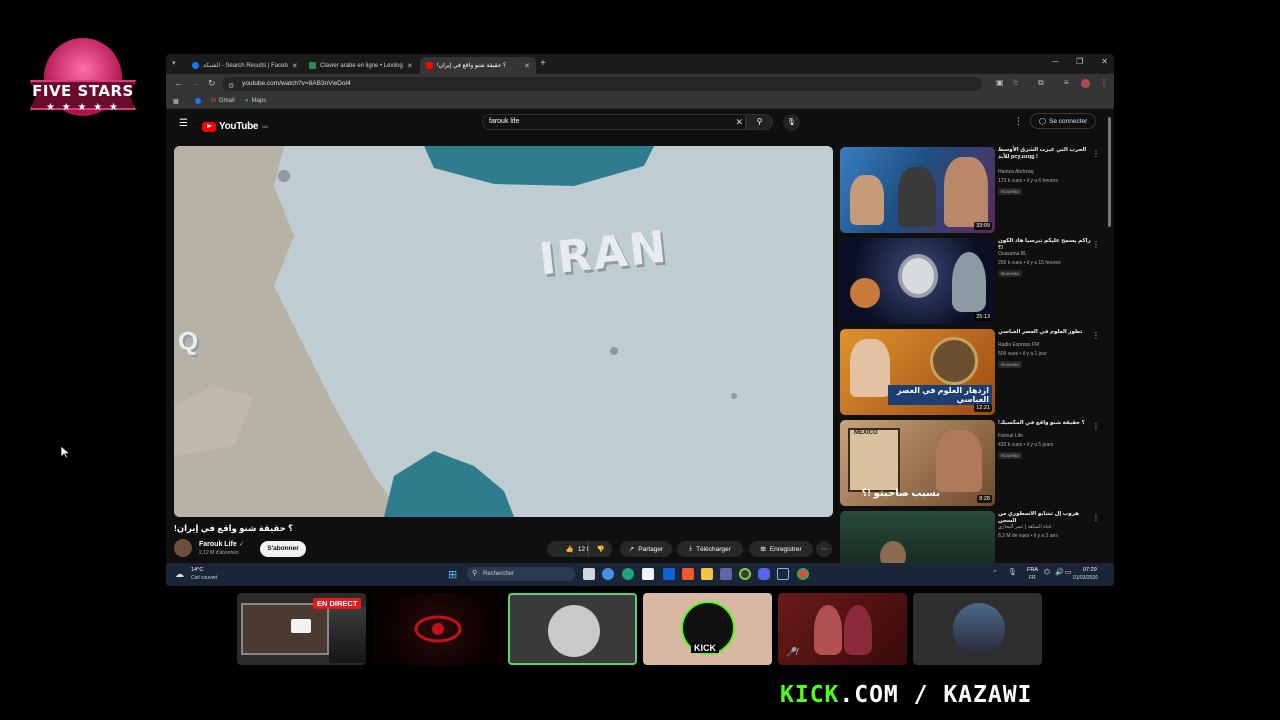 This screenshot has height=720, width=1280. Describe the element at coordinates (1046, 332) in the screenshot. I see `recommendation-title: تطور العلوم في العصر العباسي` at that location.